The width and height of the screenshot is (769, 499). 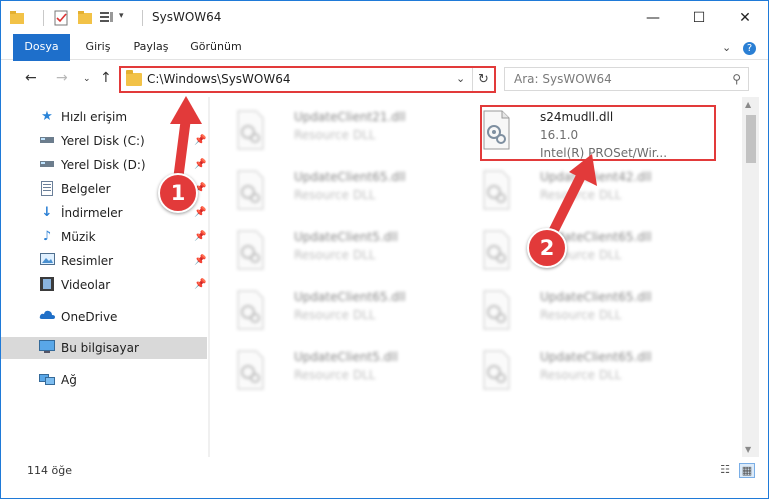 What do you see at coordinates (31, 78) in the screenshot?
I see `back-arrow-icon: ←` at bounding box center [31, 78].